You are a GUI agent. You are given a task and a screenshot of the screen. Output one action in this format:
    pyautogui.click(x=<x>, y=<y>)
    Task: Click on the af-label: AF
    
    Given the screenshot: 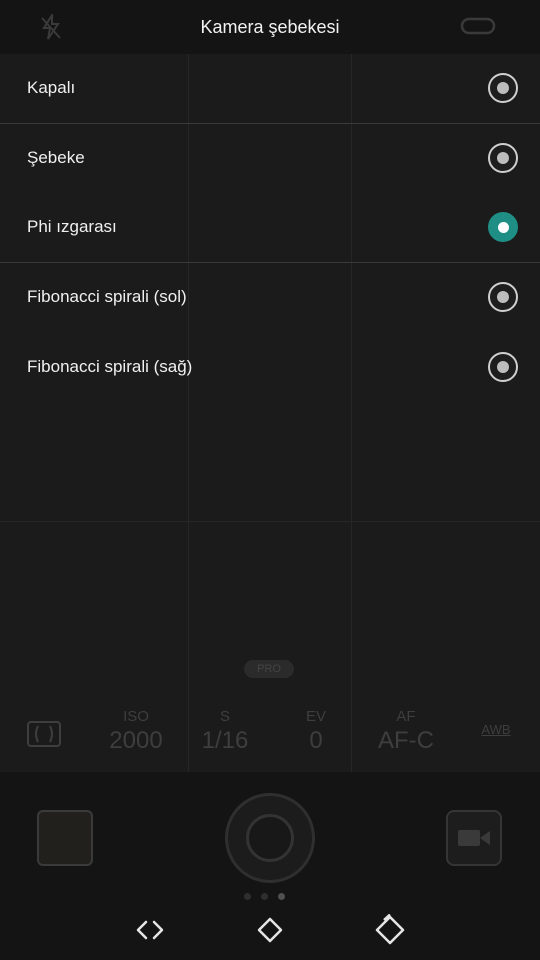 What is the action you would take?
    pyautogui.click(x=406, y=716)
    